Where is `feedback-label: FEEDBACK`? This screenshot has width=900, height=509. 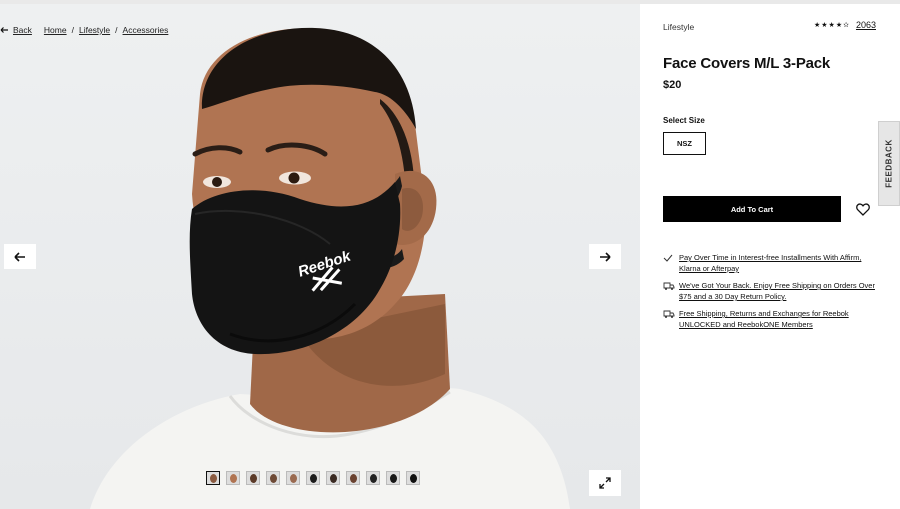 feedback-label: FEEDBACK is located at coordinates (889, 163).